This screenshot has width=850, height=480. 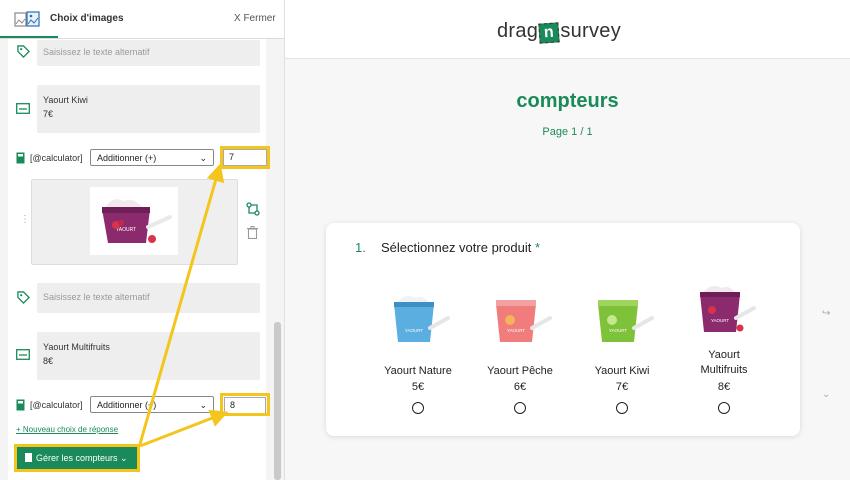 What do you see at coordinates (48, 114) in the screenshot?
I see `description-price: 7€` at bounding box center [48, 114].